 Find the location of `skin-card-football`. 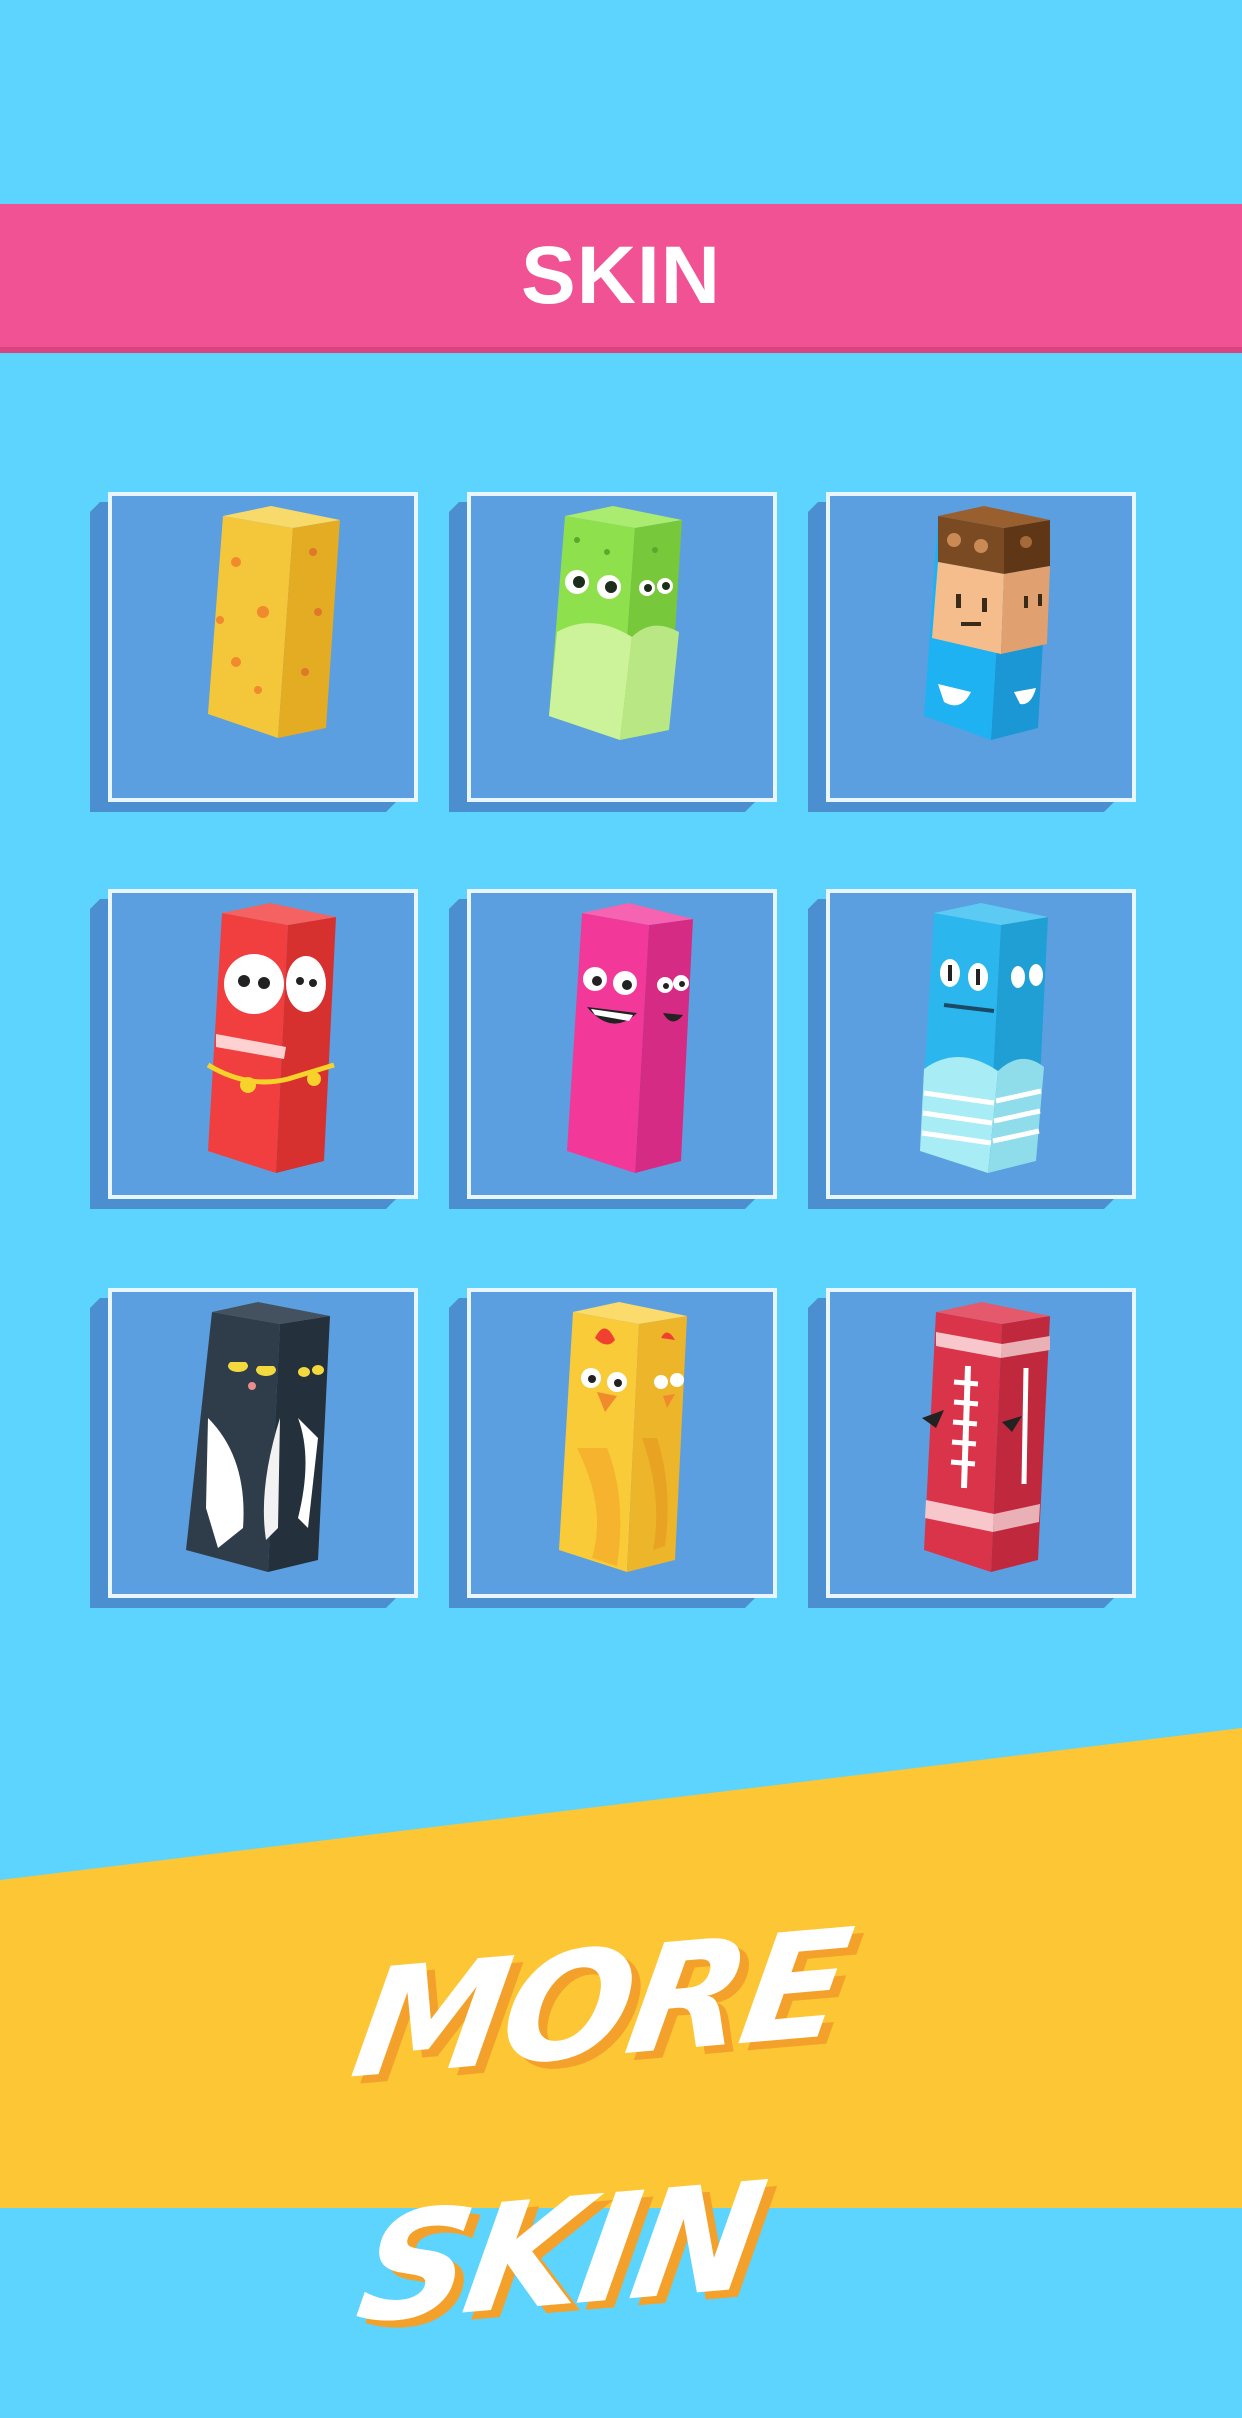

skin-card-football is located at coordinates (981, 1443).